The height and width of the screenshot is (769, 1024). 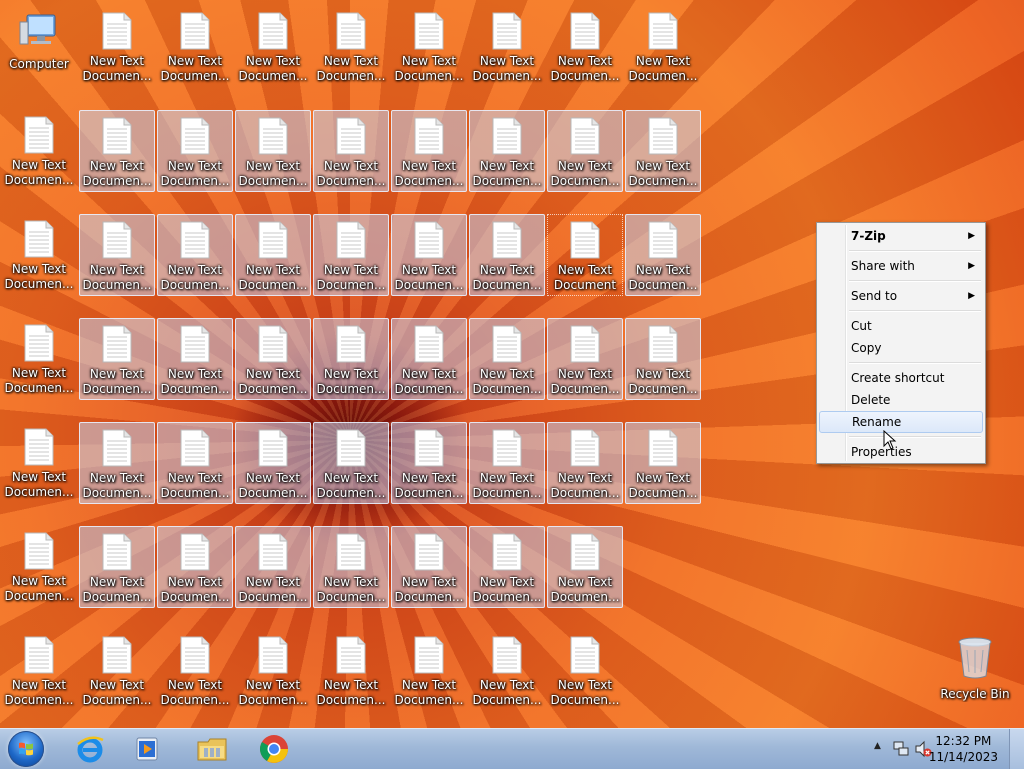 I want to click on text-file-desktop-icon: New Text Document, so click(x=585, y=255).